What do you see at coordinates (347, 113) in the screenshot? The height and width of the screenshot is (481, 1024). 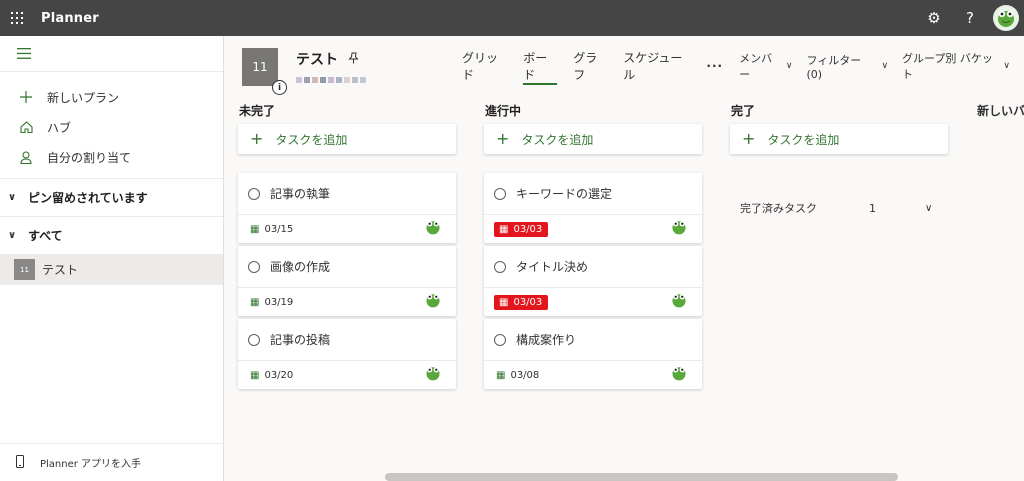 I see `bucket-title: 未完了` at bounding box center [347, 113].